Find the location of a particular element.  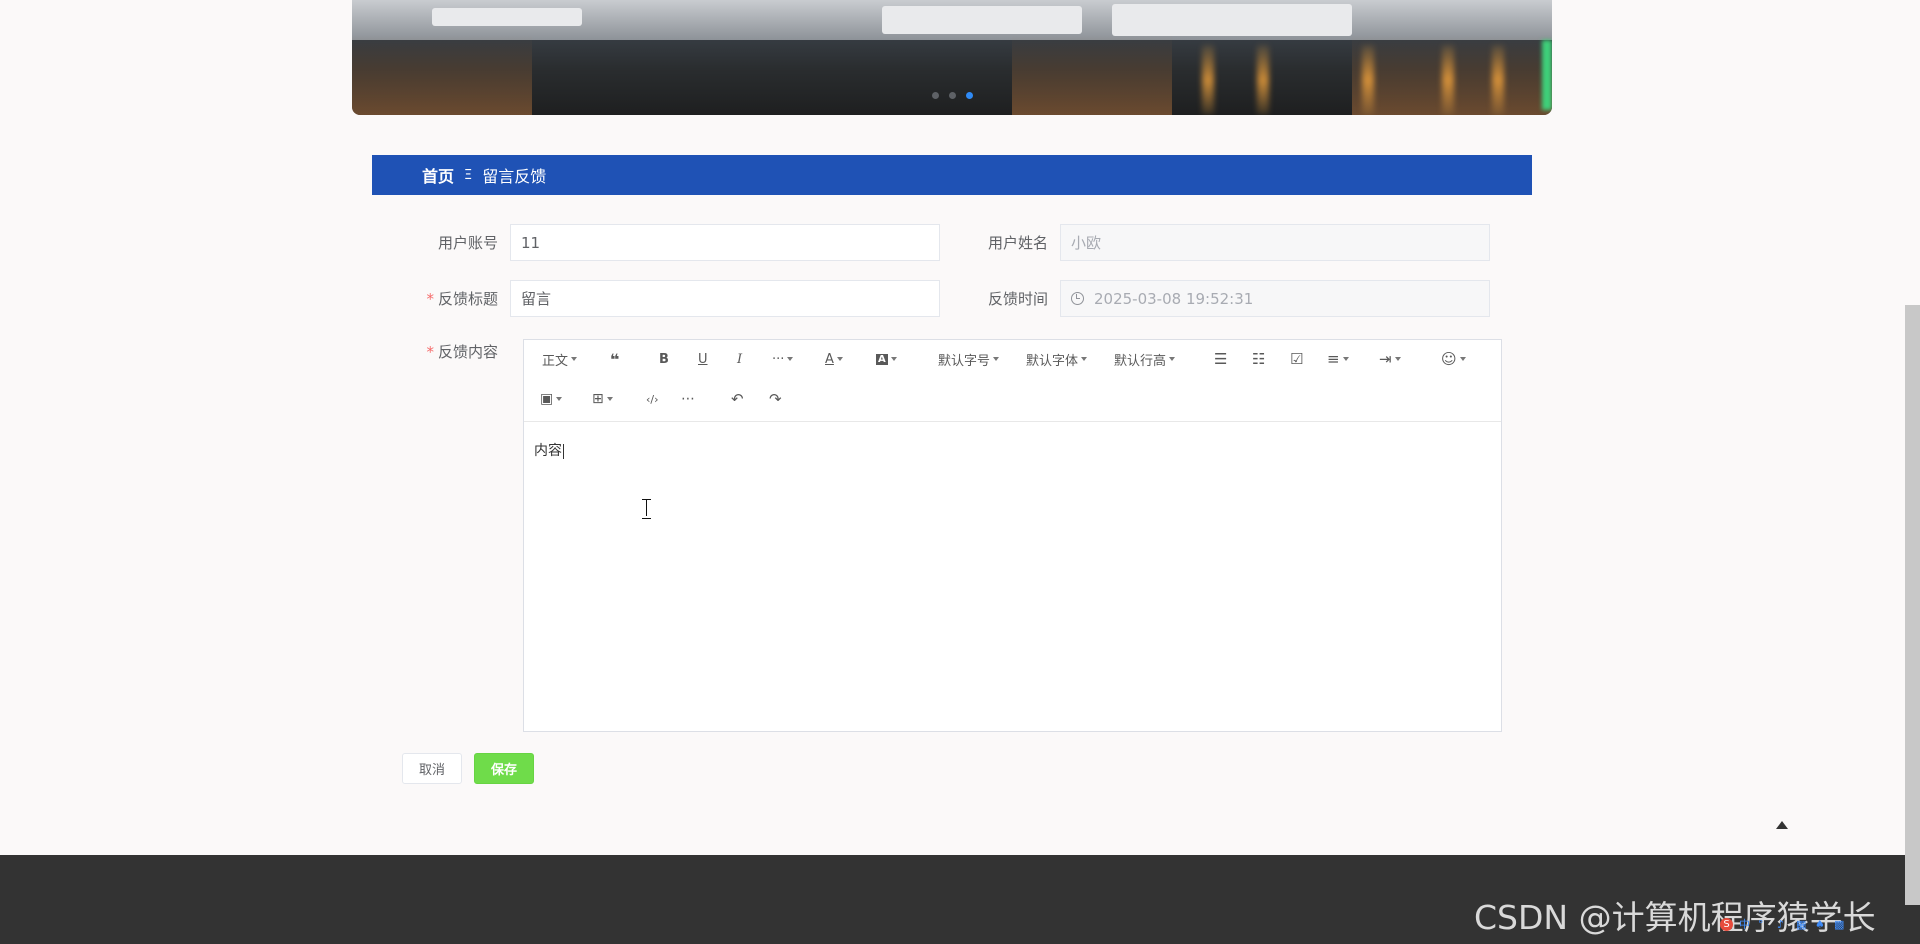

system-tray: S 中 ° ♪ ▦ ♠ ▩ is located at coordinates (1783, 924).